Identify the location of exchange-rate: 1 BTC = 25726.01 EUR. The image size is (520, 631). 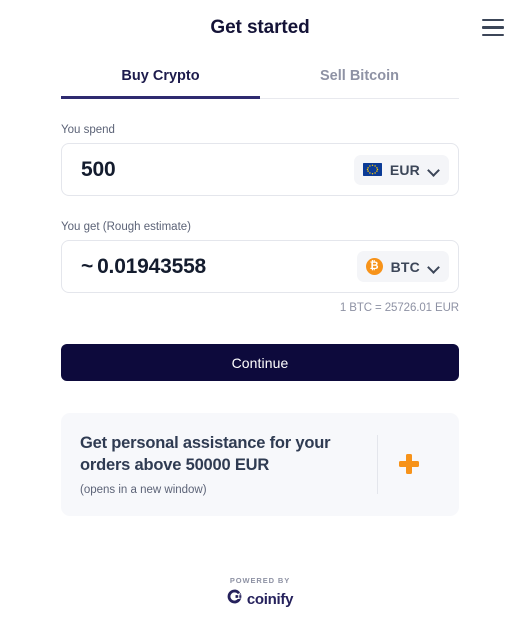
(399, 308).